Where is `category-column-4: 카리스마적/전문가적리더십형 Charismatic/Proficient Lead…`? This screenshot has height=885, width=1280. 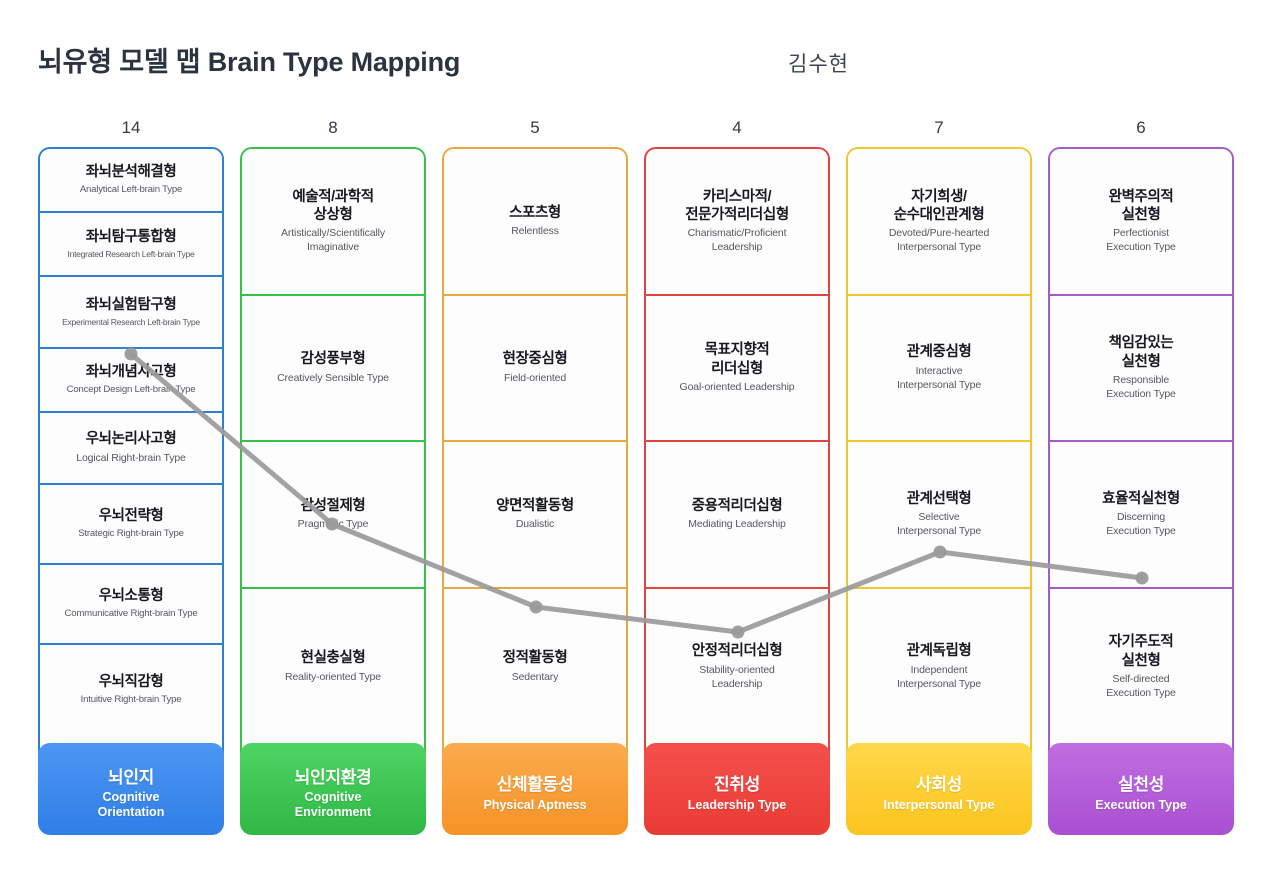 category-column-4: 카리스마적/전문가적리더십형 Charismatic/Proficient Lead… is located at coordinates (737, 491).